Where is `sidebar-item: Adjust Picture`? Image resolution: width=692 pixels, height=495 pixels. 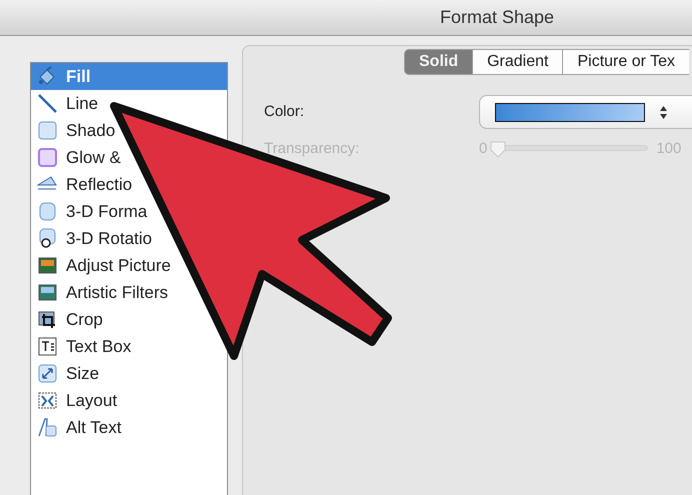 sidebar-item: Adjust Picture is located at coordinates (102, 265).